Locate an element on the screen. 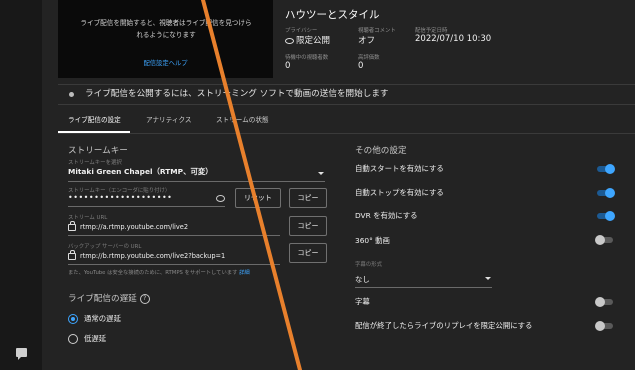  scheduled-label: 配信予定日時 is located at coordinates (431, 31).